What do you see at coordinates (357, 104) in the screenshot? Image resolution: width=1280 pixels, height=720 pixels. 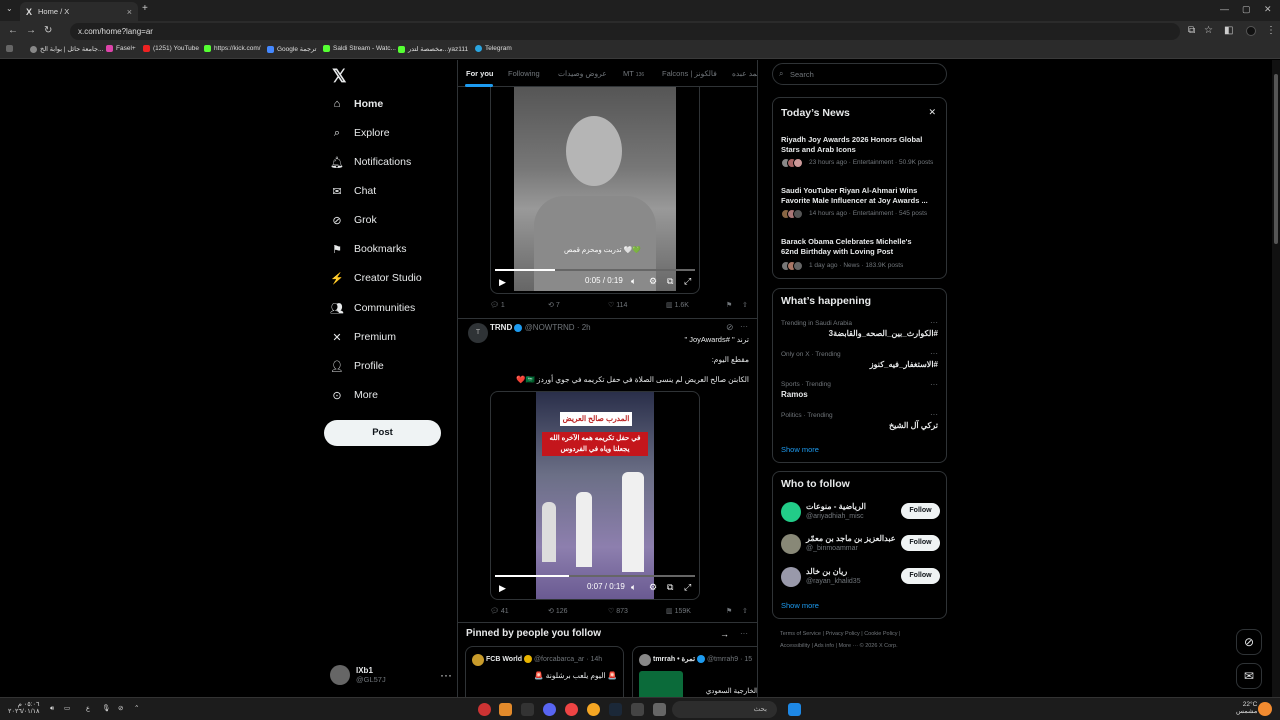 I see `nav-home: ⌂ Home` at bounding box center [357, 104].